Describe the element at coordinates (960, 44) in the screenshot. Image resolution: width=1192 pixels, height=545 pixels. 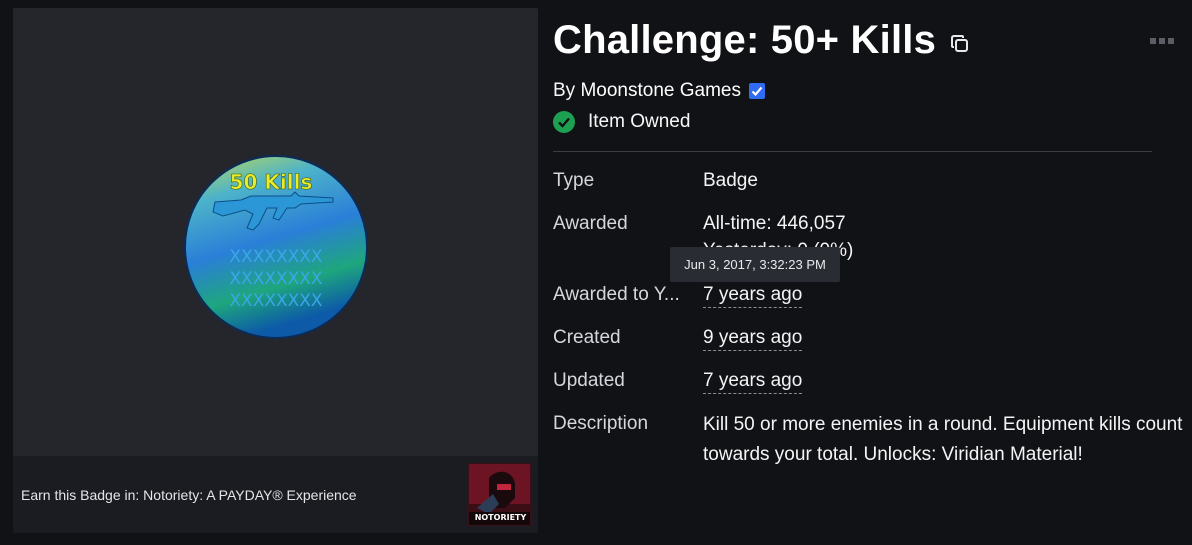
I see `copy-icon` at that location.